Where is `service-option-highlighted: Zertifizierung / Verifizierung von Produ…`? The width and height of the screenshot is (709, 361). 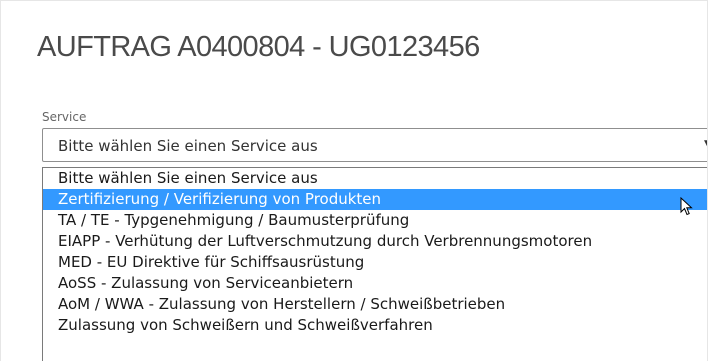
service-option-highlighted: Zertifizierung / Verifizierung von Produ… is located at coordinates (375, 199).